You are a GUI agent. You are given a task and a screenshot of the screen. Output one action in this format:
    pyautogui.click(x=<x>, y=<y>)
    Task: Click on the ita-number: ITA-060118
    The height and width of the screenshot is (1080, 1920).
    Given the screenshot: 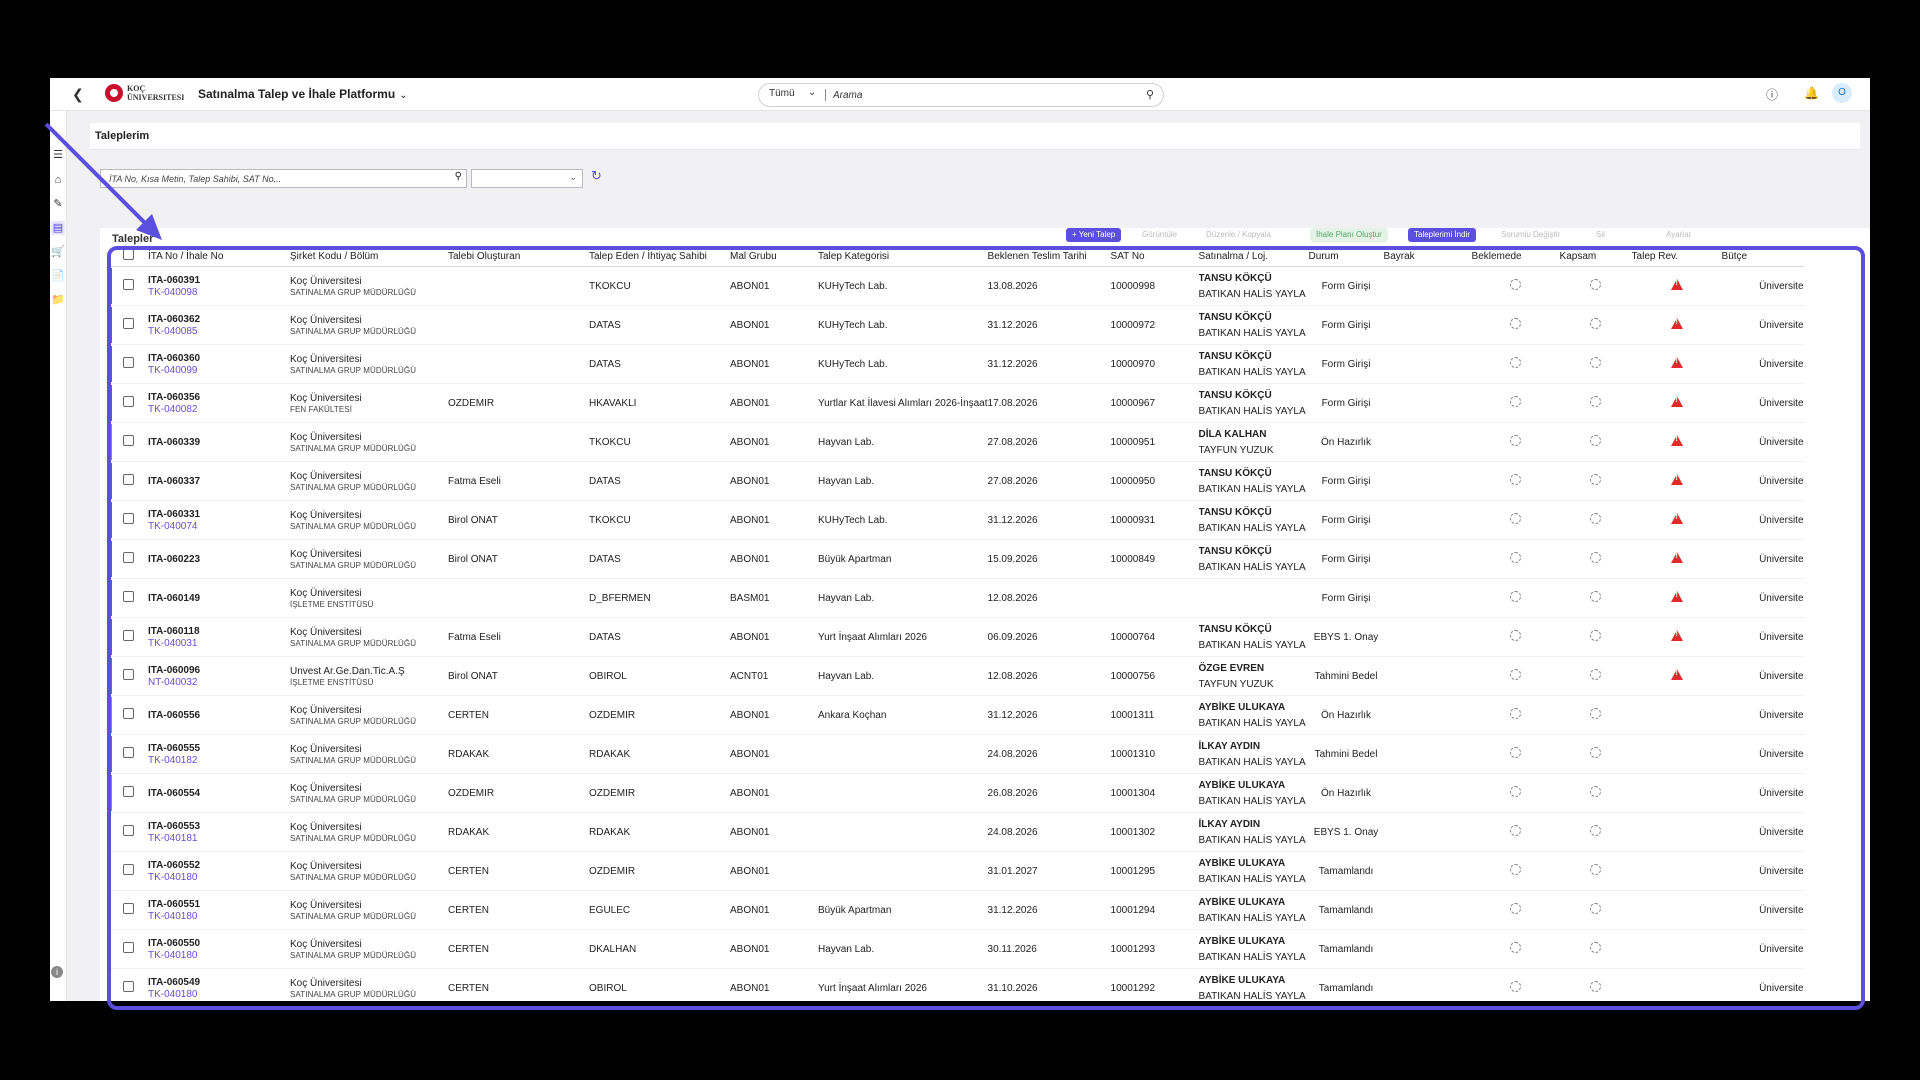 What is the action you would take?
    pyautogui.click(x=219, y=631)
    